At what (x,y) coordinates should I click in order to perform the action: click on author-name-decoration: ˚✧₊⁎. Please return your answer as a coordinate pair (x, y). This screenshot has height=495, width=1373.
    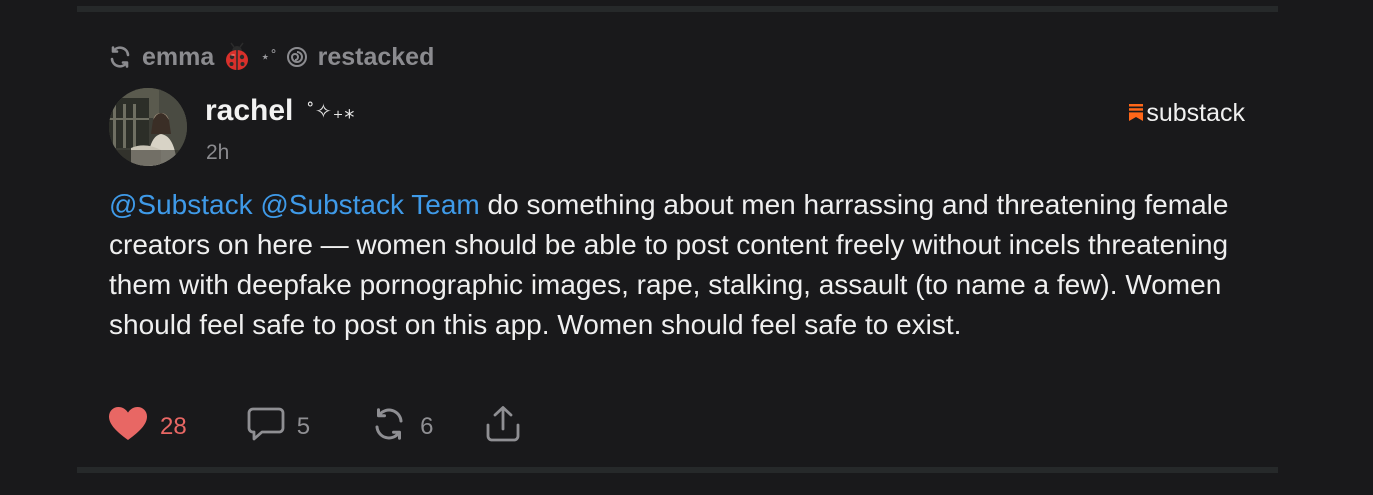
    Looking at the image, I should click on (331, 111).